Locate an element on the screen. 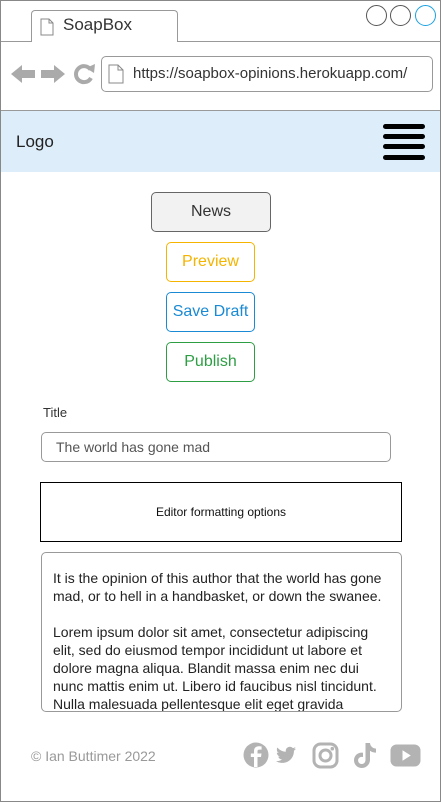 The height and width of the screenshot is (802, 441). browser-nav-bar: https://soapbox-opinions.herokuapp.com/ is located at coordinates (220, 76).